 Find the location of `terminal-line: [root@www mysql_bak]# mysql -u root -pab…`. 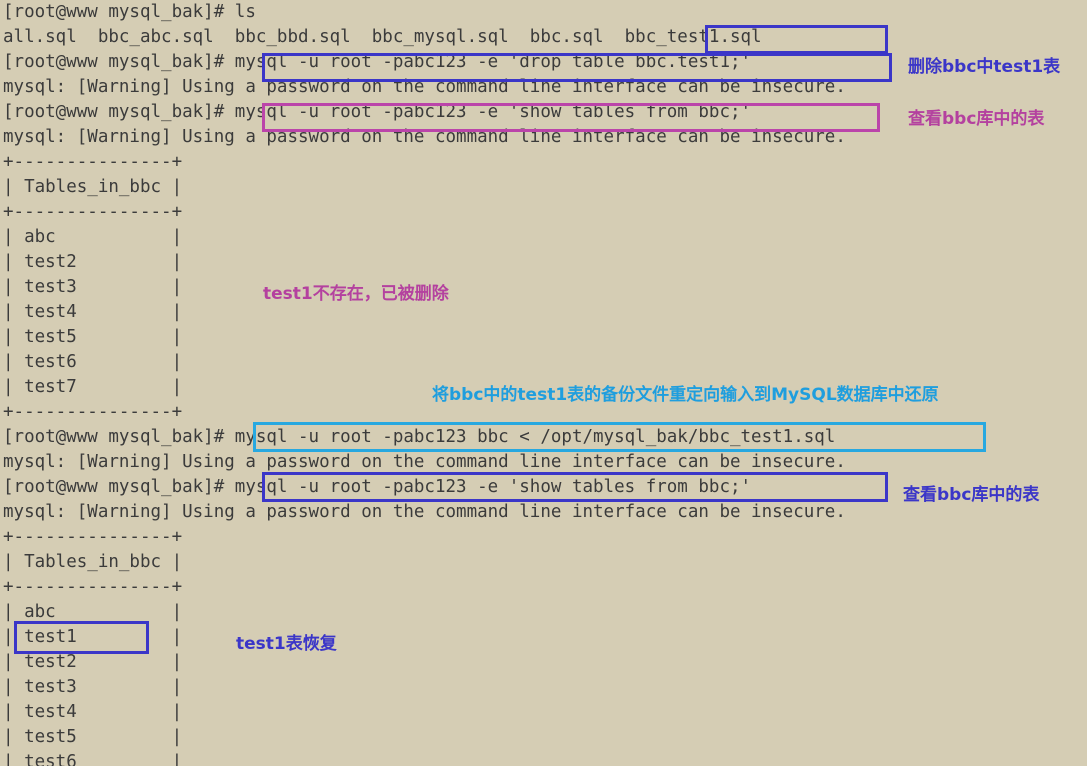

terminal-line: [root@www mysql_bak]# mysql -u root -pab… is located at coordinates (419, 437).